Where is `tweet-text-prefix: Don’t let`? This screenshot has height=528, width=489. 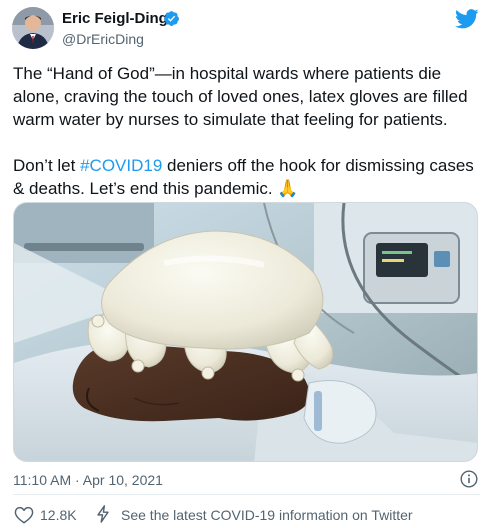
tweet-text-prefix: Don’t let is located at coordinates (47, 165).